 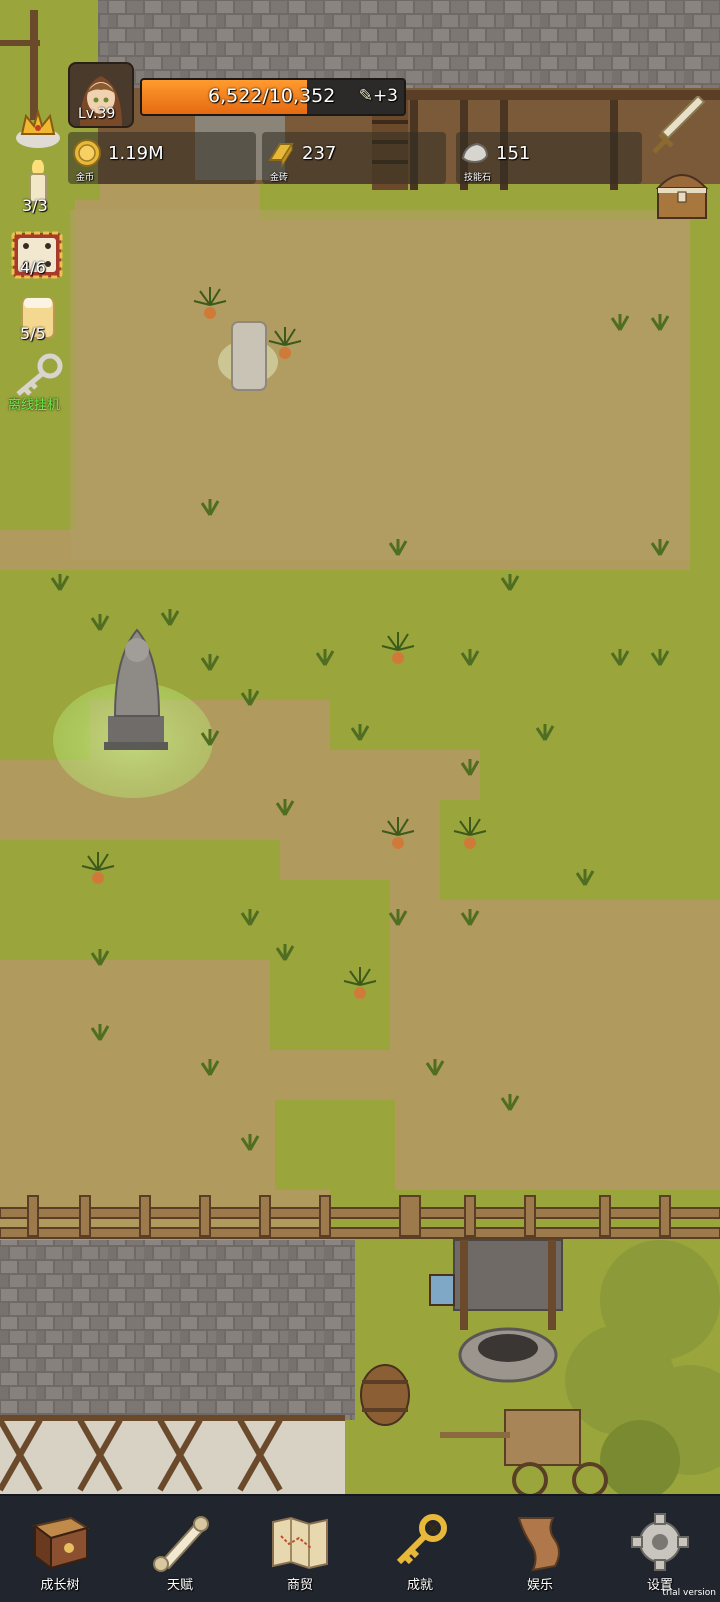 I want to click on gear-icon, so click(x=660, y=1542).